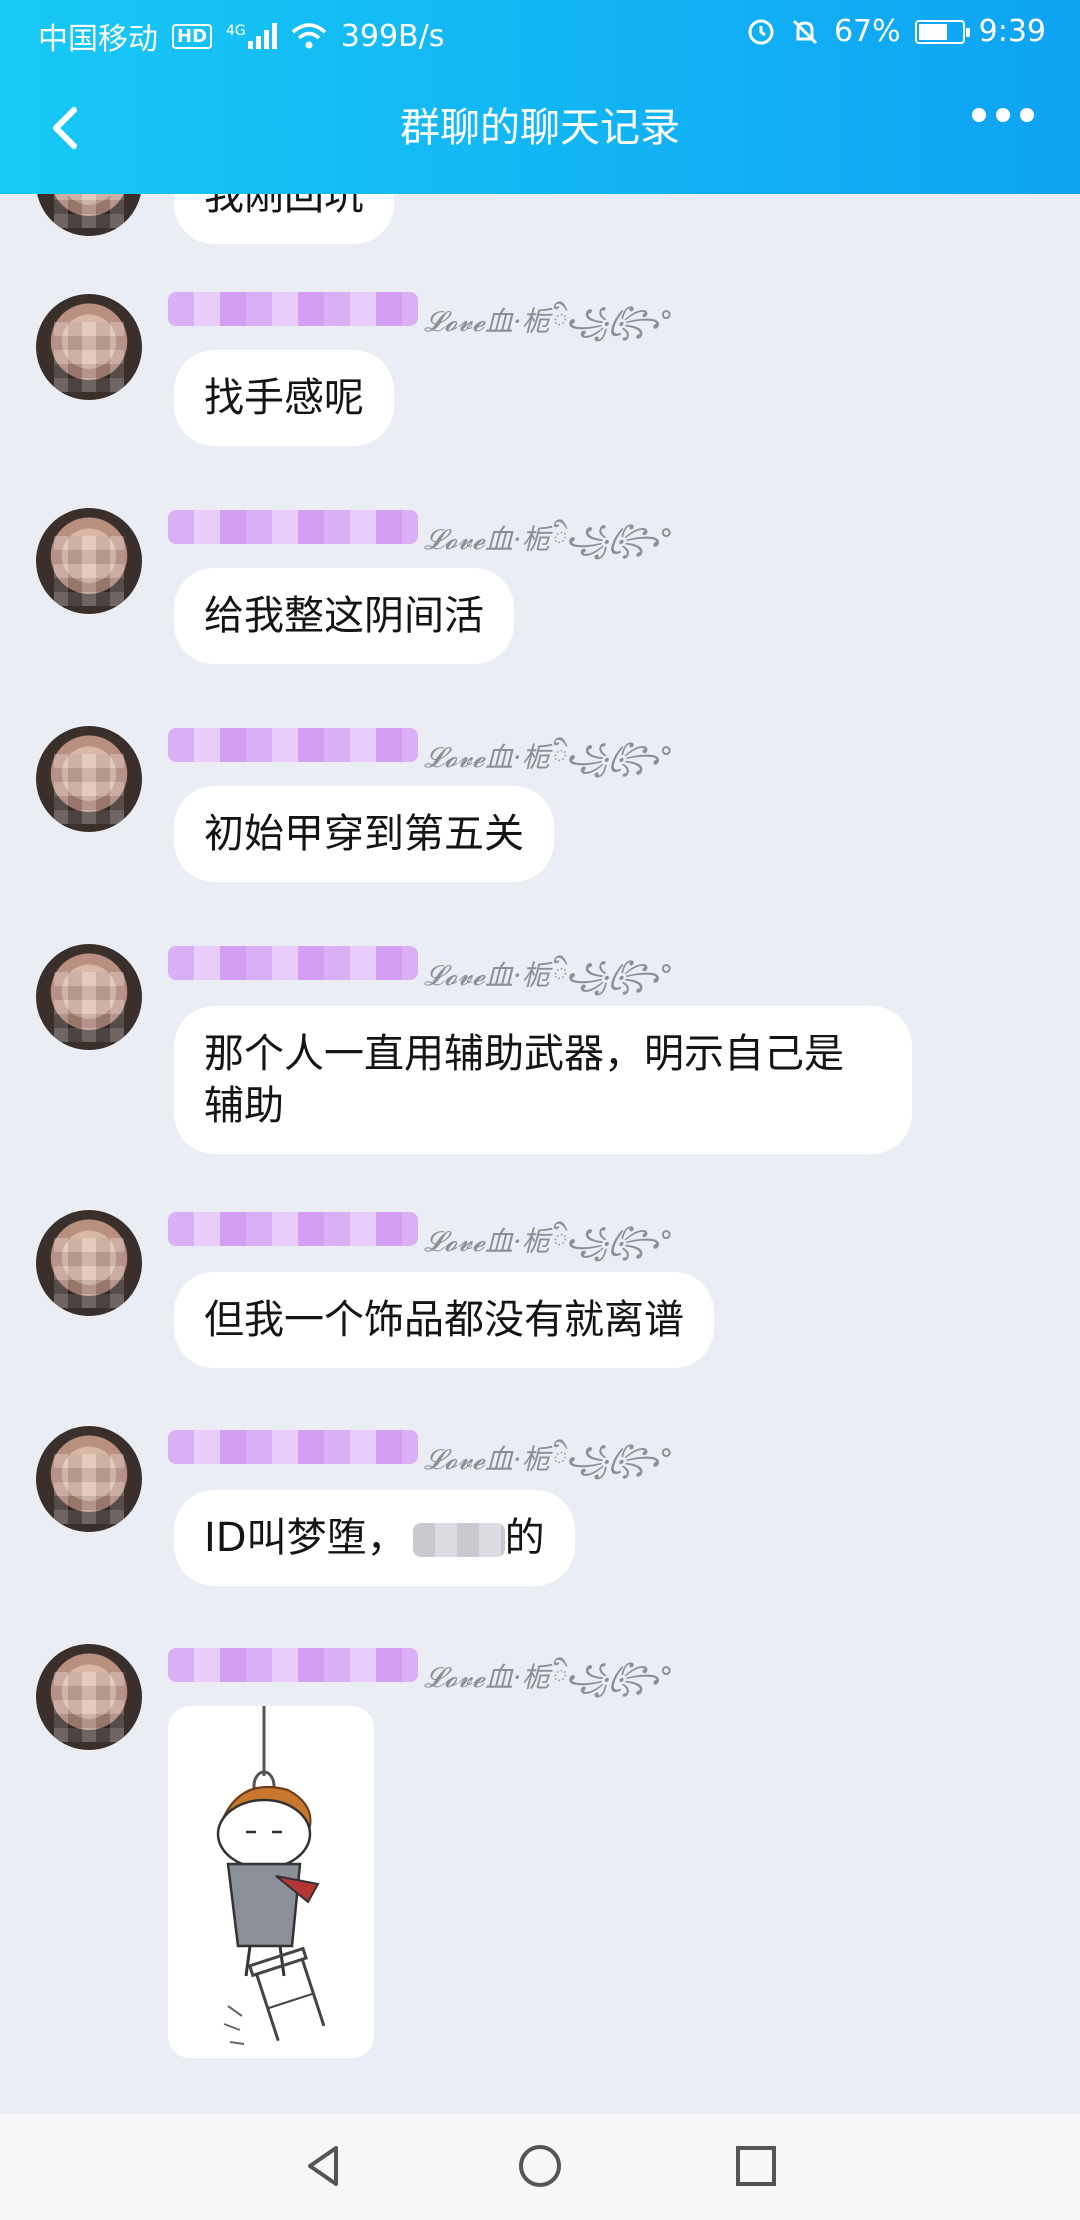 Image resolution: width=1080 pixels, height=2220 pixels. I want to click on message-text: 找手感呢, so click(284, 398).